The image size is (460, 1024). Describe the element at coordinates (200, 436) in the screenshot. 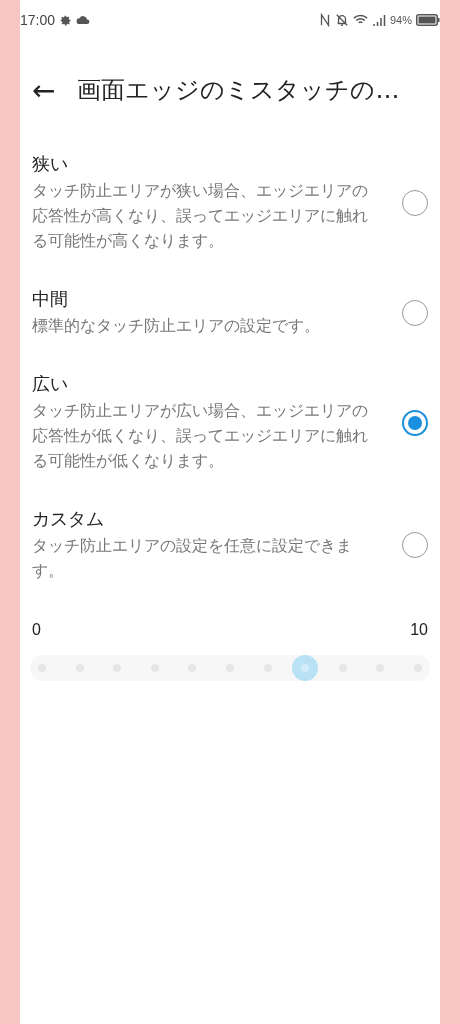

I see `option-description: タッチ防止エリアが広い場合、エッジエリアの応答性が低くなり、誤ってエッジエリアに触れる可能性が低くなります。` at that location.